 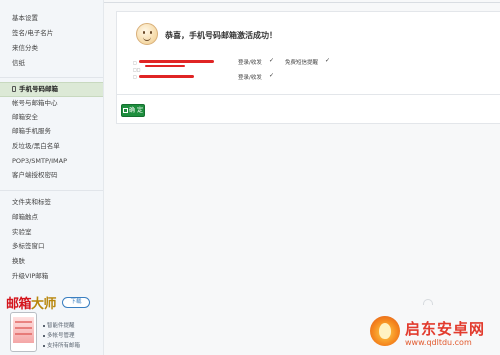 I want to click on account-type-label: □□, so click(x=137, y=69).